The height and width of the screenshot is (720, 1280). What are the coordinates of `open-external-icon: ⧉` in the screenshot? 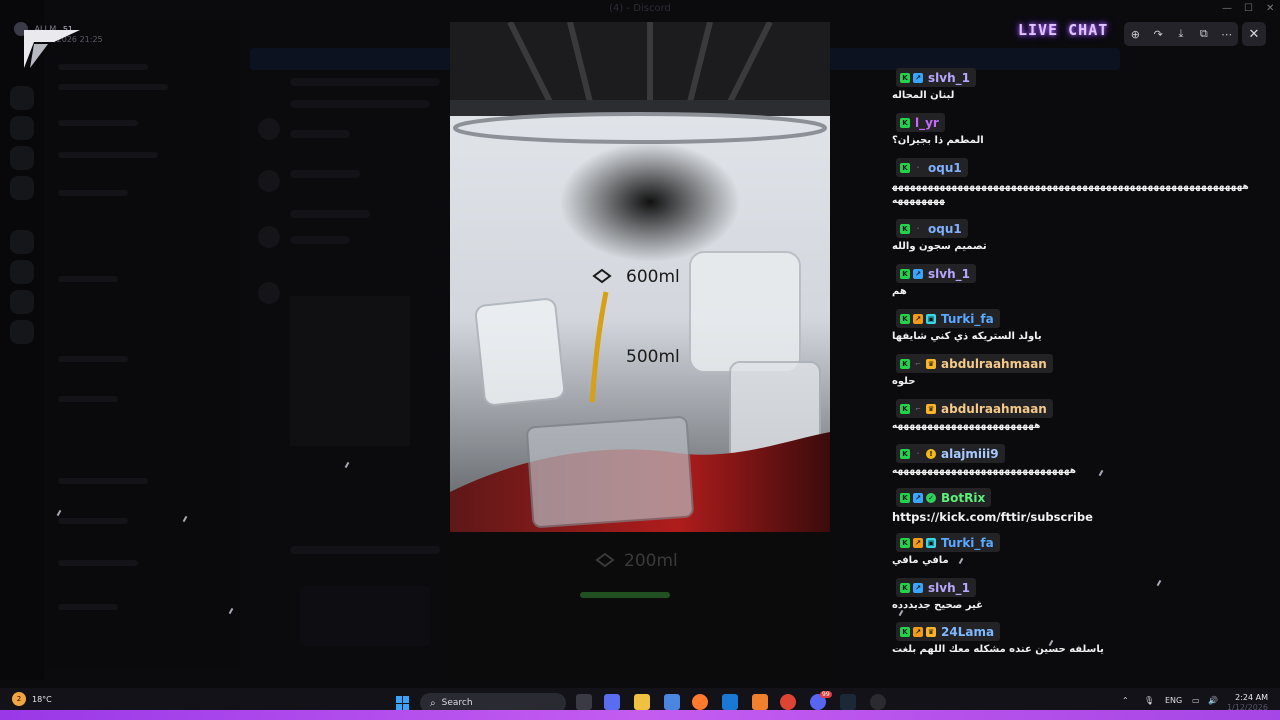 It's located at (1204, 34).